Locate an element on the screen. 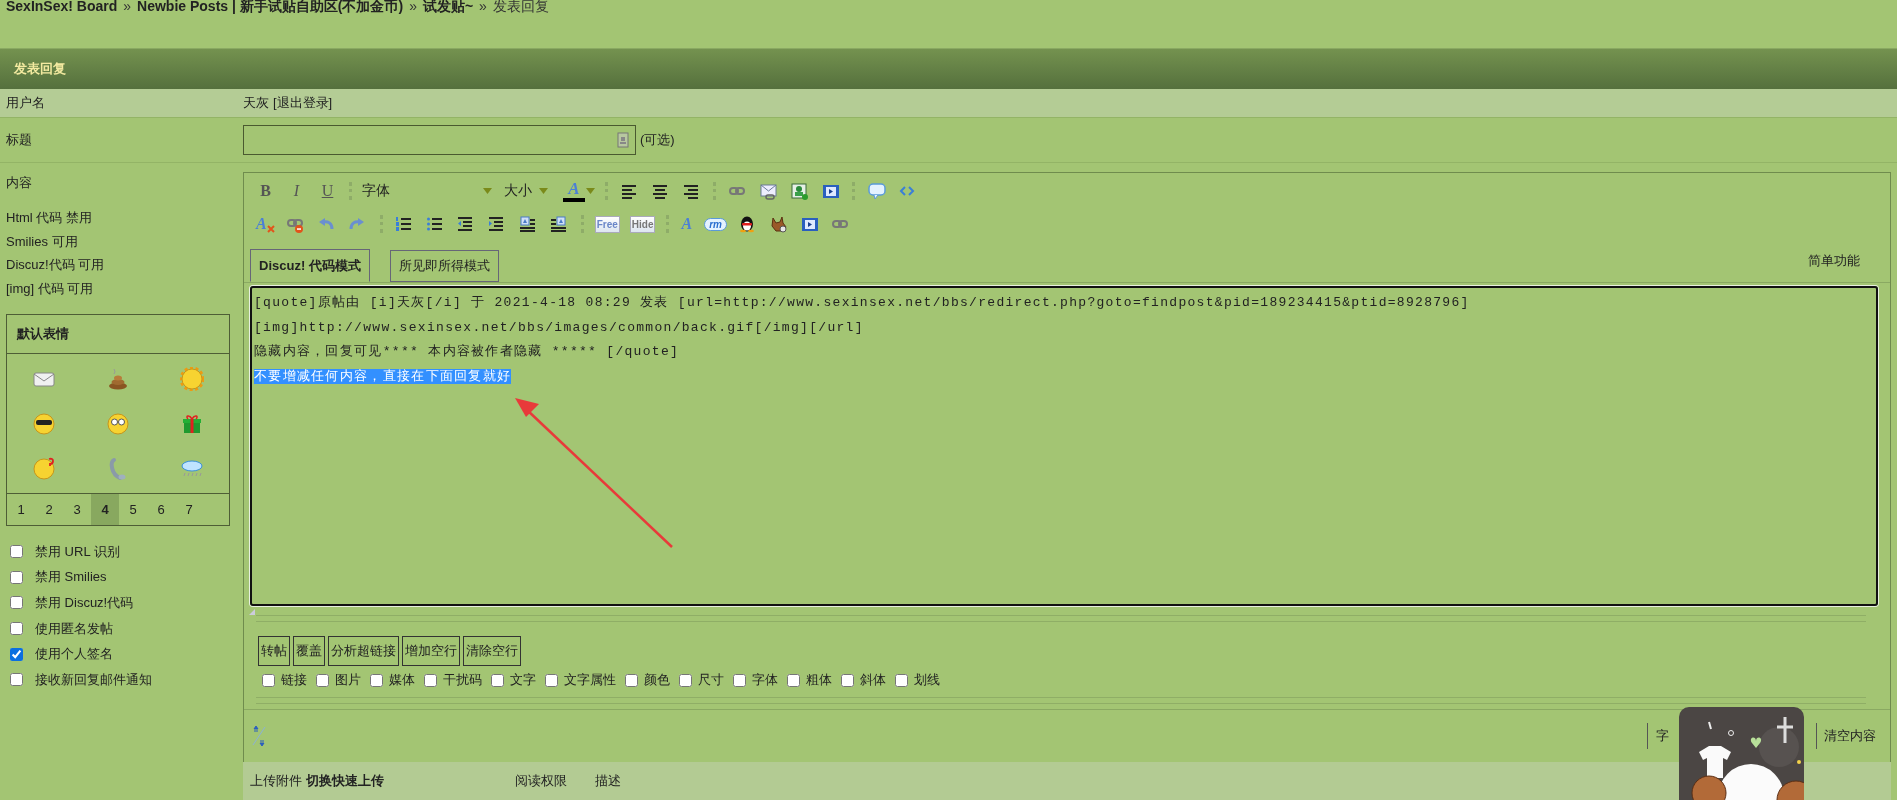  cross-icon is located at coordinates (270, 229).